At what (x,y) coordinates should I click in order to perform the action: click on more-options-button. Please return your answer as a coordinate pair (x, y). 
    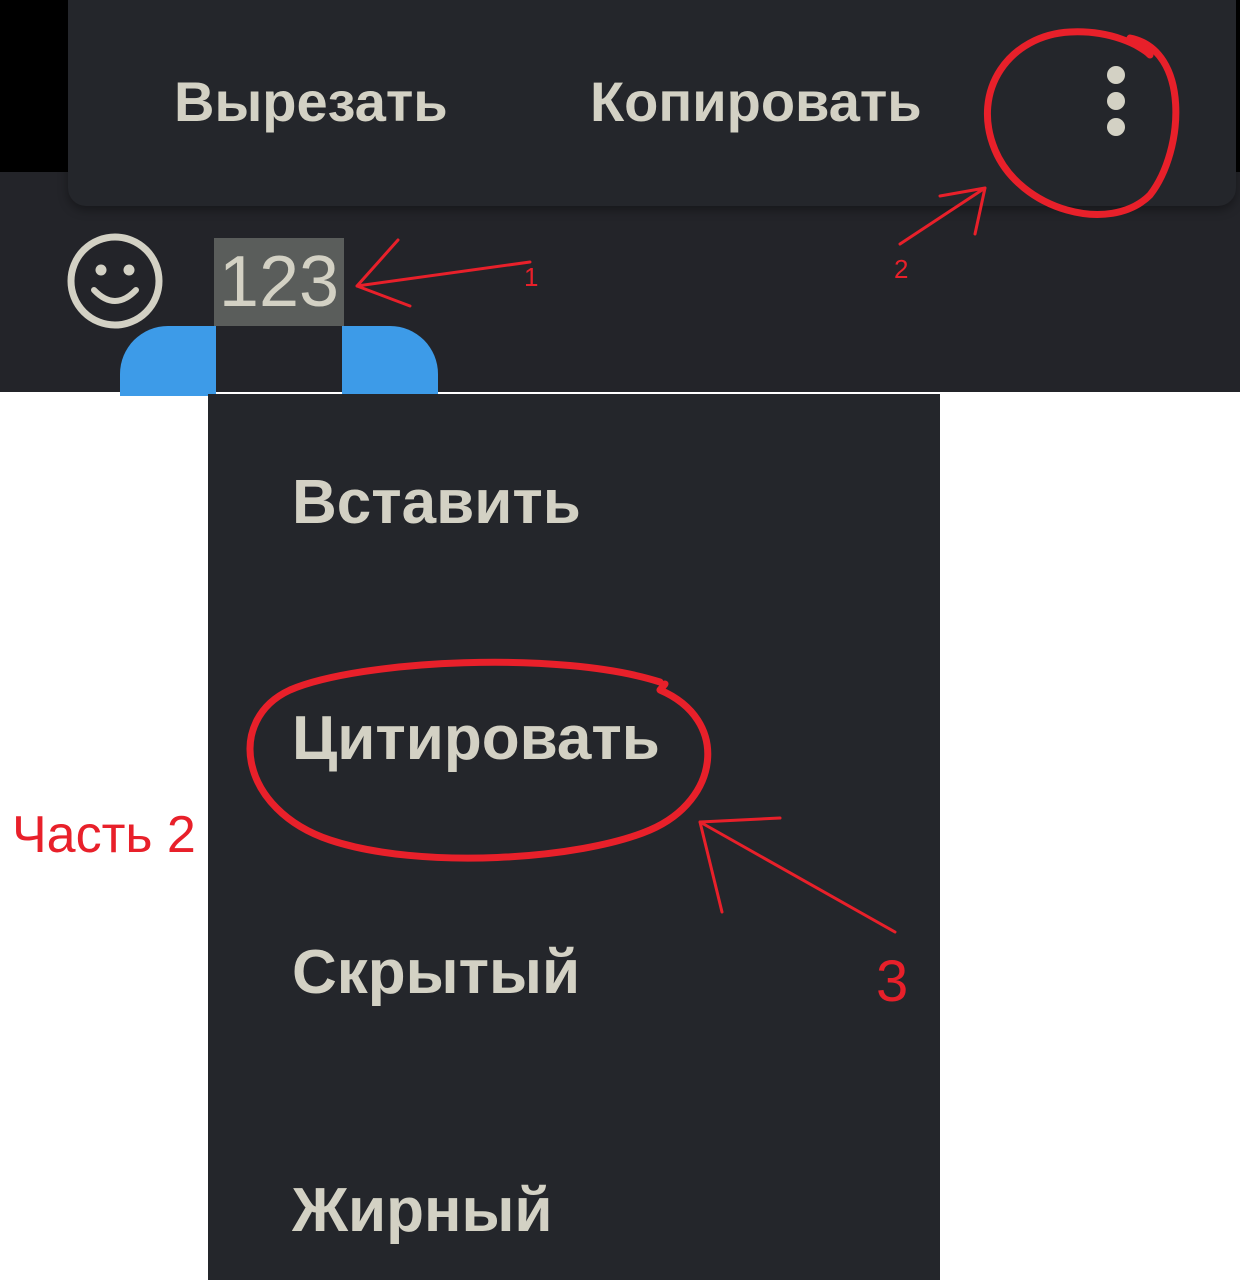
    Looking at the image, I should click on (1116, 101).